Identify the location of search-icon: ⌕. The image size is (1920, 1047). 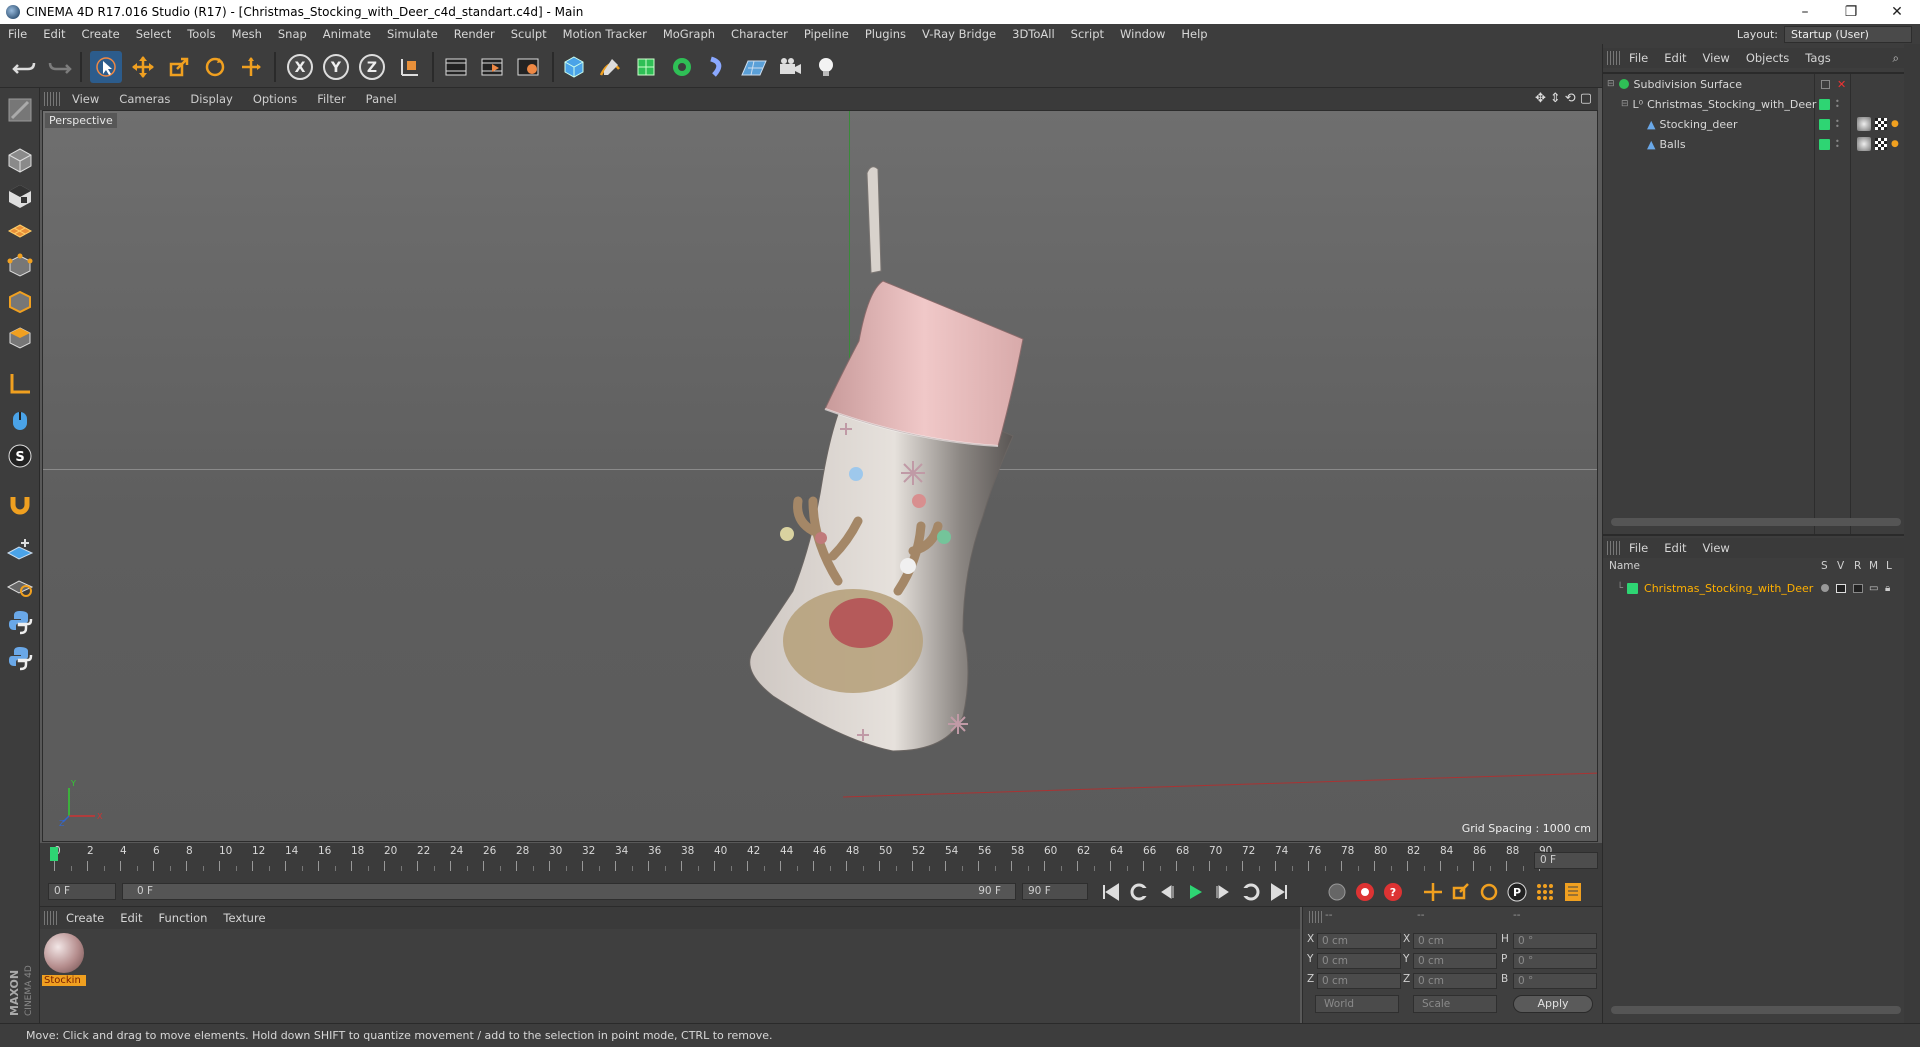
(1896, 58).